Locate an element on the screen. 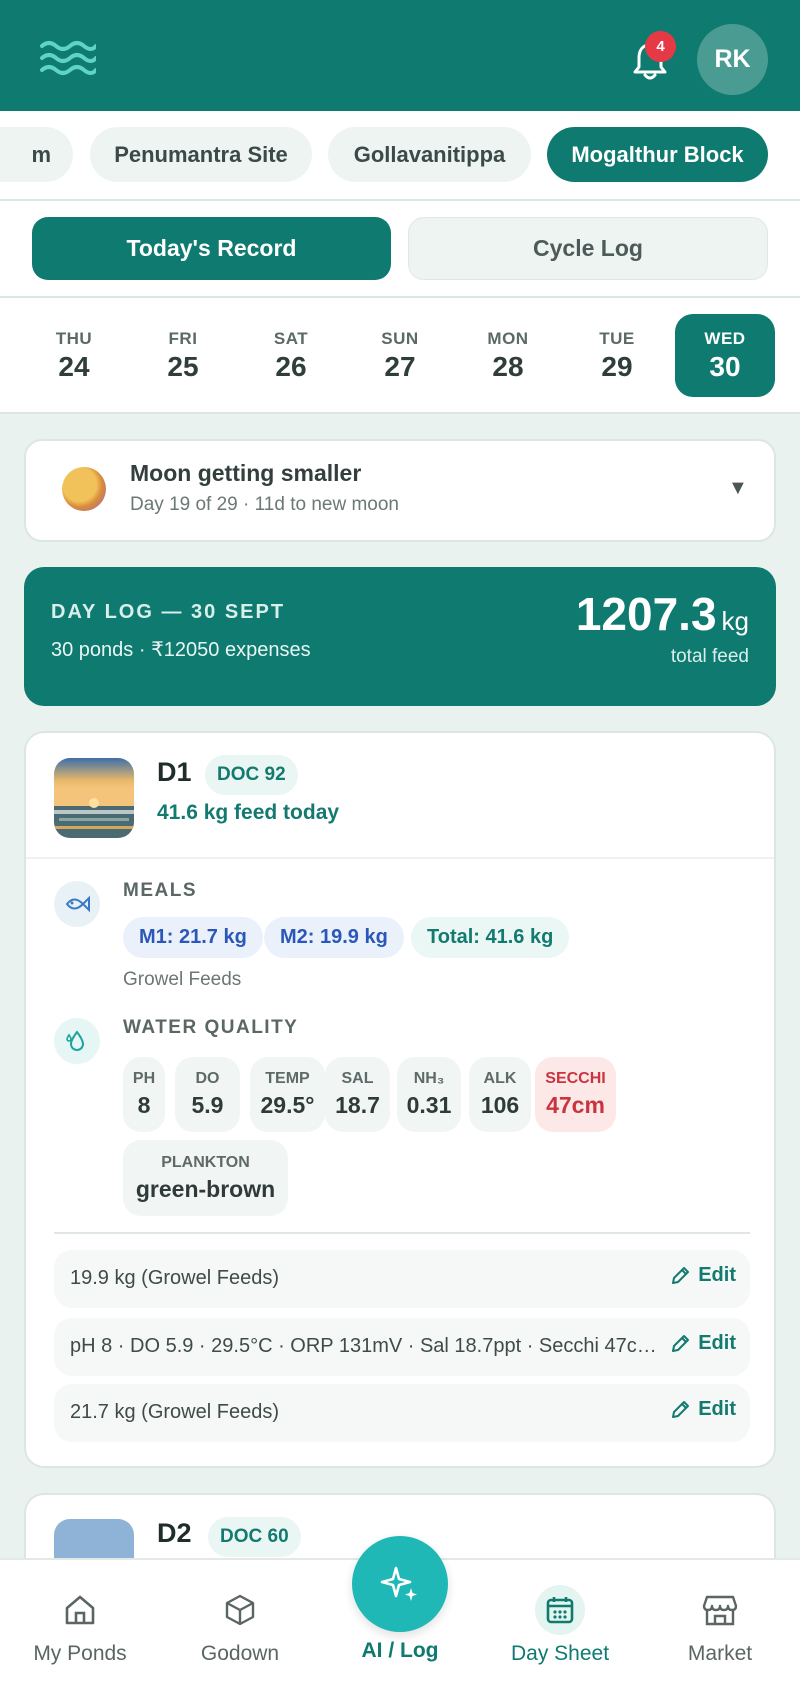 The width and height of the screenshot is (800, 1707). box-icon is located at coordinates (240, 1610).